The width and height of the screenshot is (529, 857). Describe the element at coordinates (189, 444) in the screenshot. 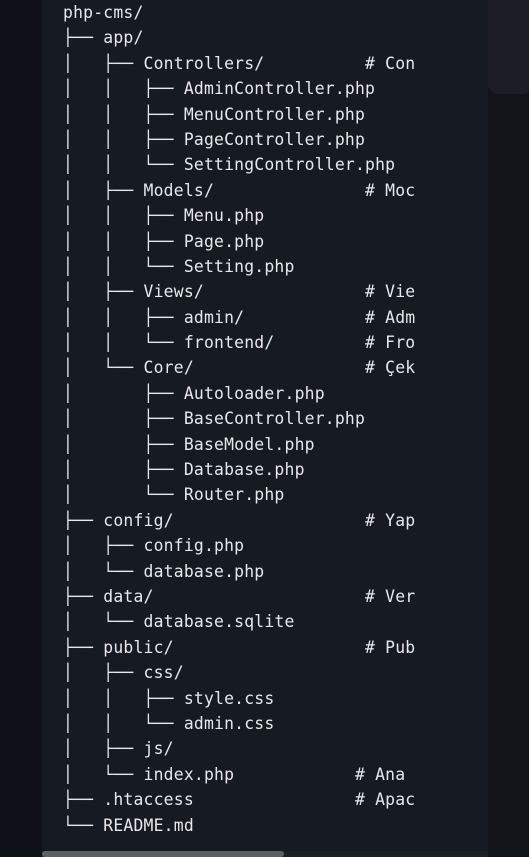

I see `code-line: │ ├── BaseModel.php` at that location.